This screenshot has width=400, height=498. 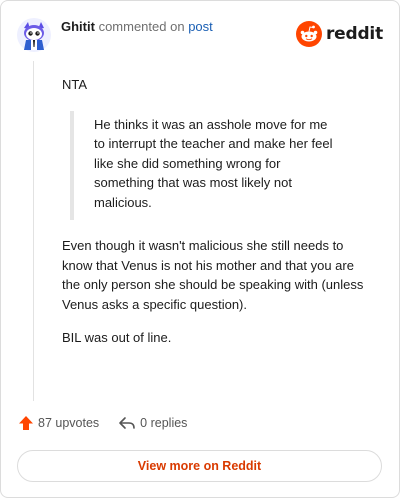 What do you see at coordinates (200, 26) in the screenshot?
I see `post-link: post` at bounding box center [200, 26].